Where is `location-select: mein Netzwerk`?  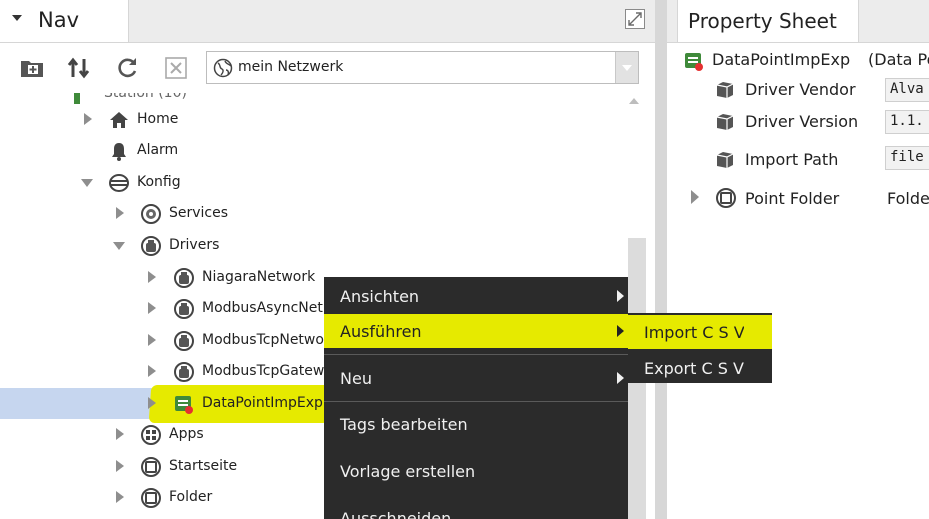
location-select: mein Netzwerk is located at coordinates (422, 67).